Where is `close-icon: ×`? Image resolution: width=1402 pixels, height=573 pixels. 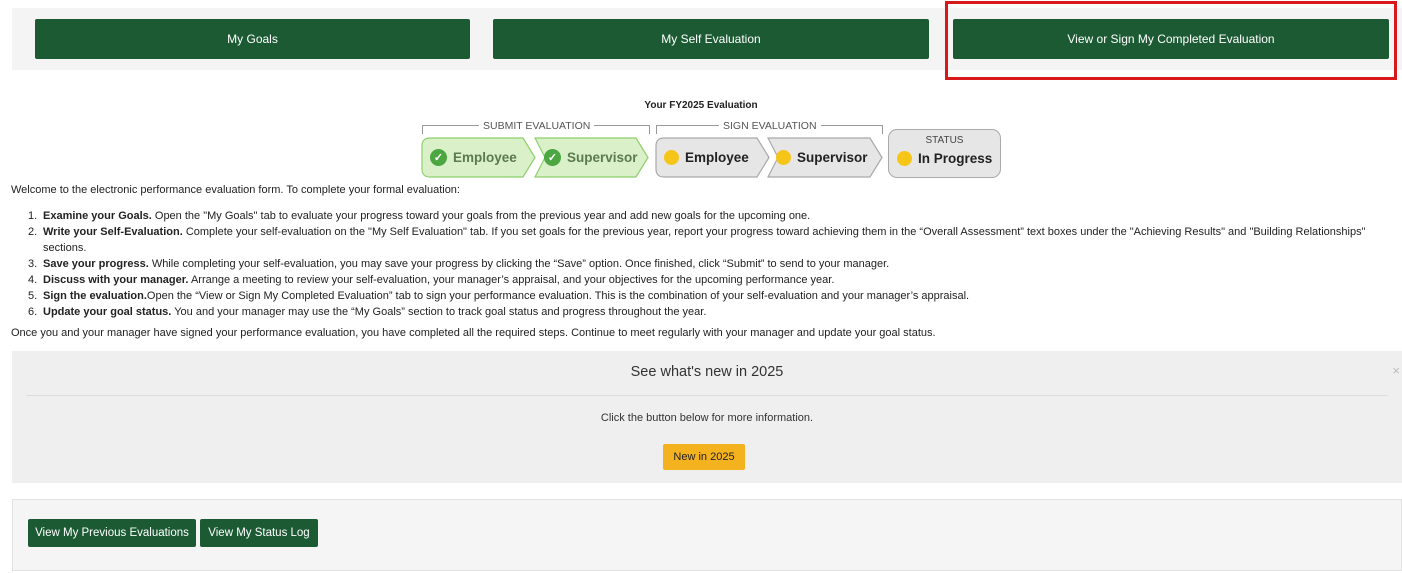 close-icon: × is located at coordinates (1396, 370).